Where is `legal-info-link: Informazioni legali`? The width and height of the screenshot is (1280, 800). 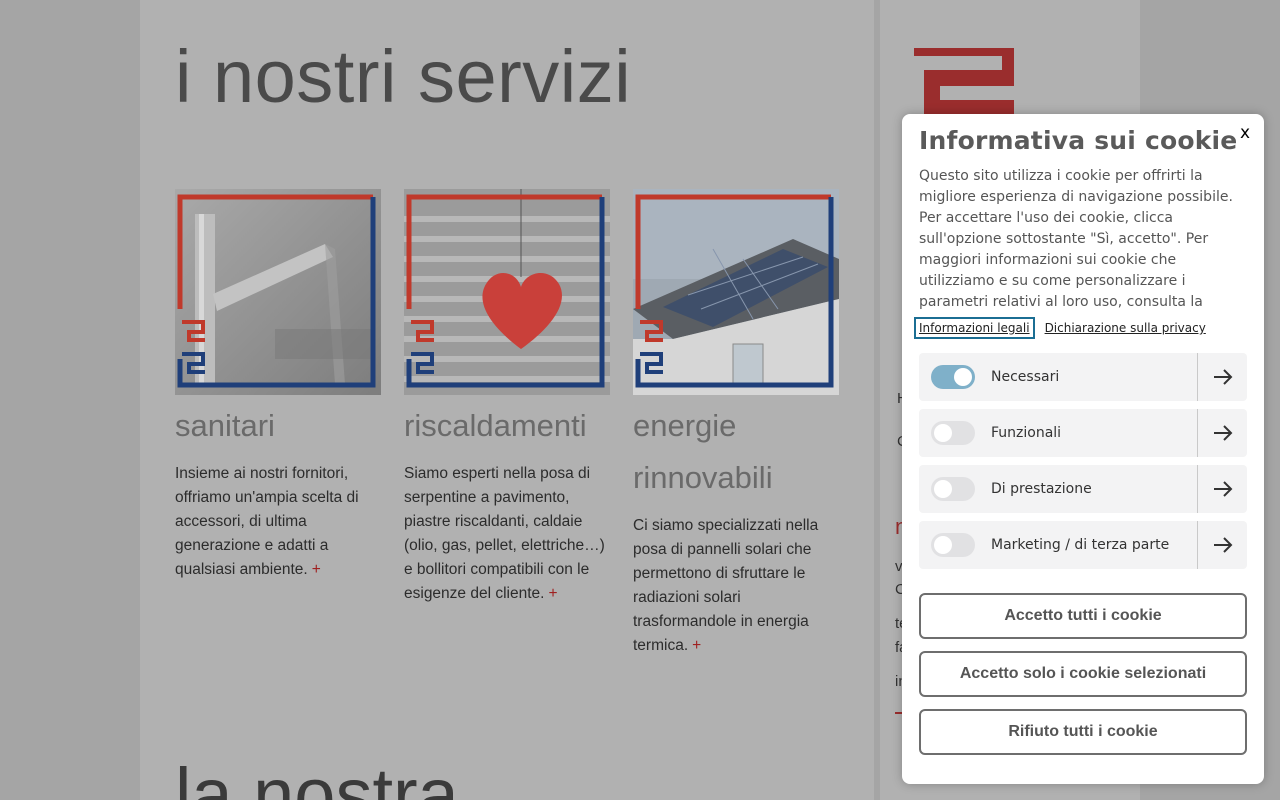
legal-info-link: Informazioni legali is located at coordinates (974, 328).